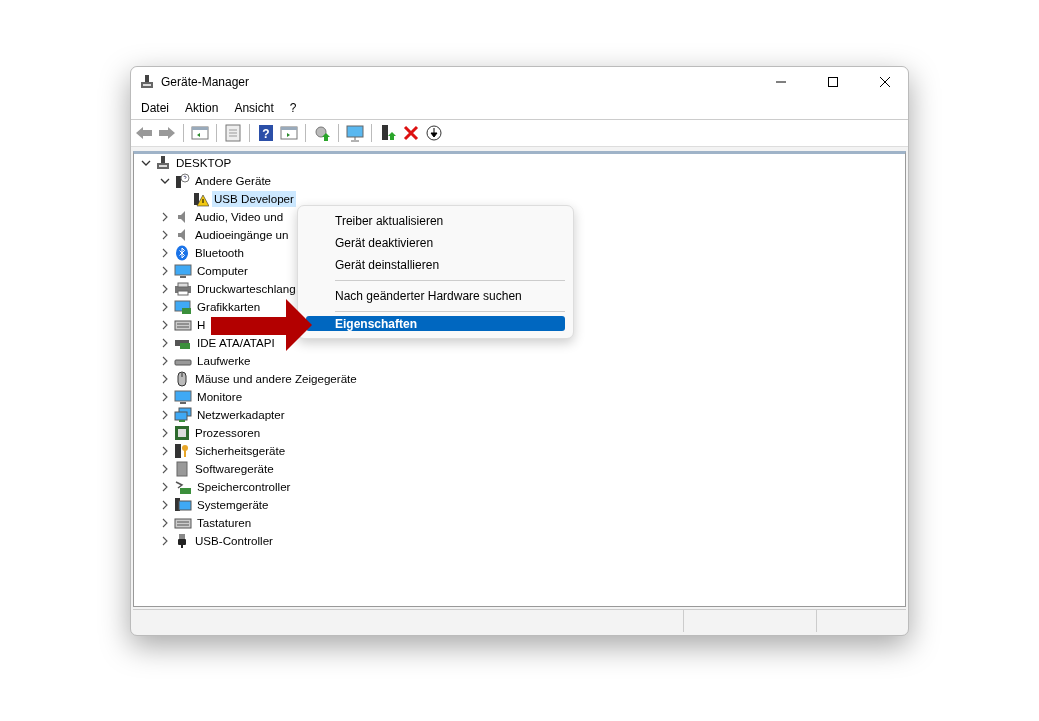 This screenshot has height=721, width=1039. I want to click on context-menu-item: Gerät deaktivieren, so click(435, 243).